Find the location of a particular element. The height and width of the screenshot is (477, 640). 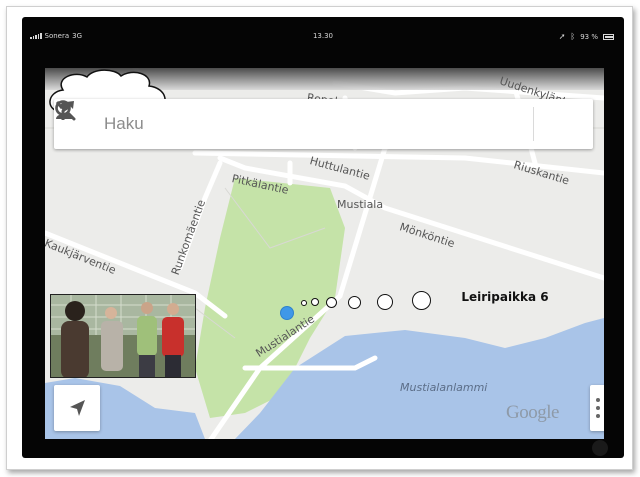

callout-text: Leiripaikka 6 is located at coordinates (505, 297).